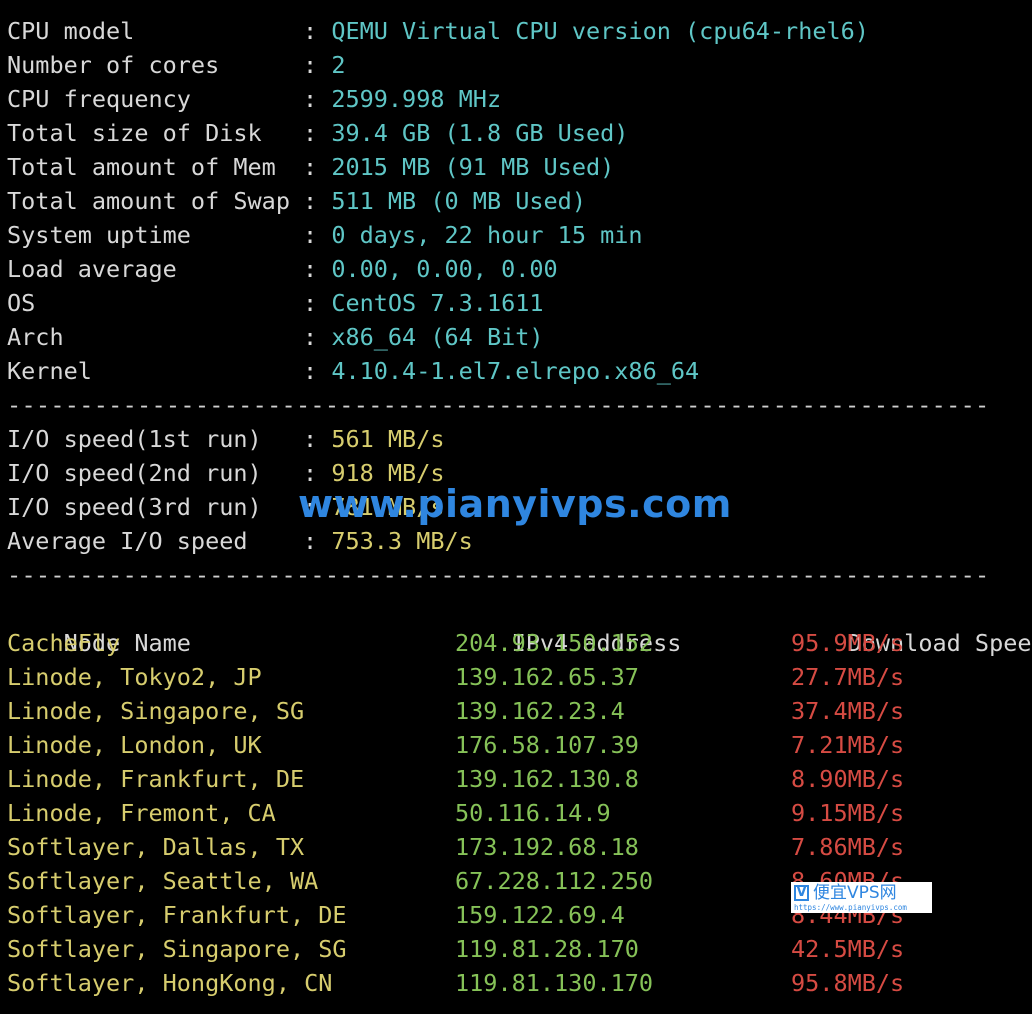 This screenshot has height=1014, width=1032. What do you see at coordinates (554, 643) in the screenshot?
I see `ipv4-address: 204.93.150.152` at bounding box center [554, 643].